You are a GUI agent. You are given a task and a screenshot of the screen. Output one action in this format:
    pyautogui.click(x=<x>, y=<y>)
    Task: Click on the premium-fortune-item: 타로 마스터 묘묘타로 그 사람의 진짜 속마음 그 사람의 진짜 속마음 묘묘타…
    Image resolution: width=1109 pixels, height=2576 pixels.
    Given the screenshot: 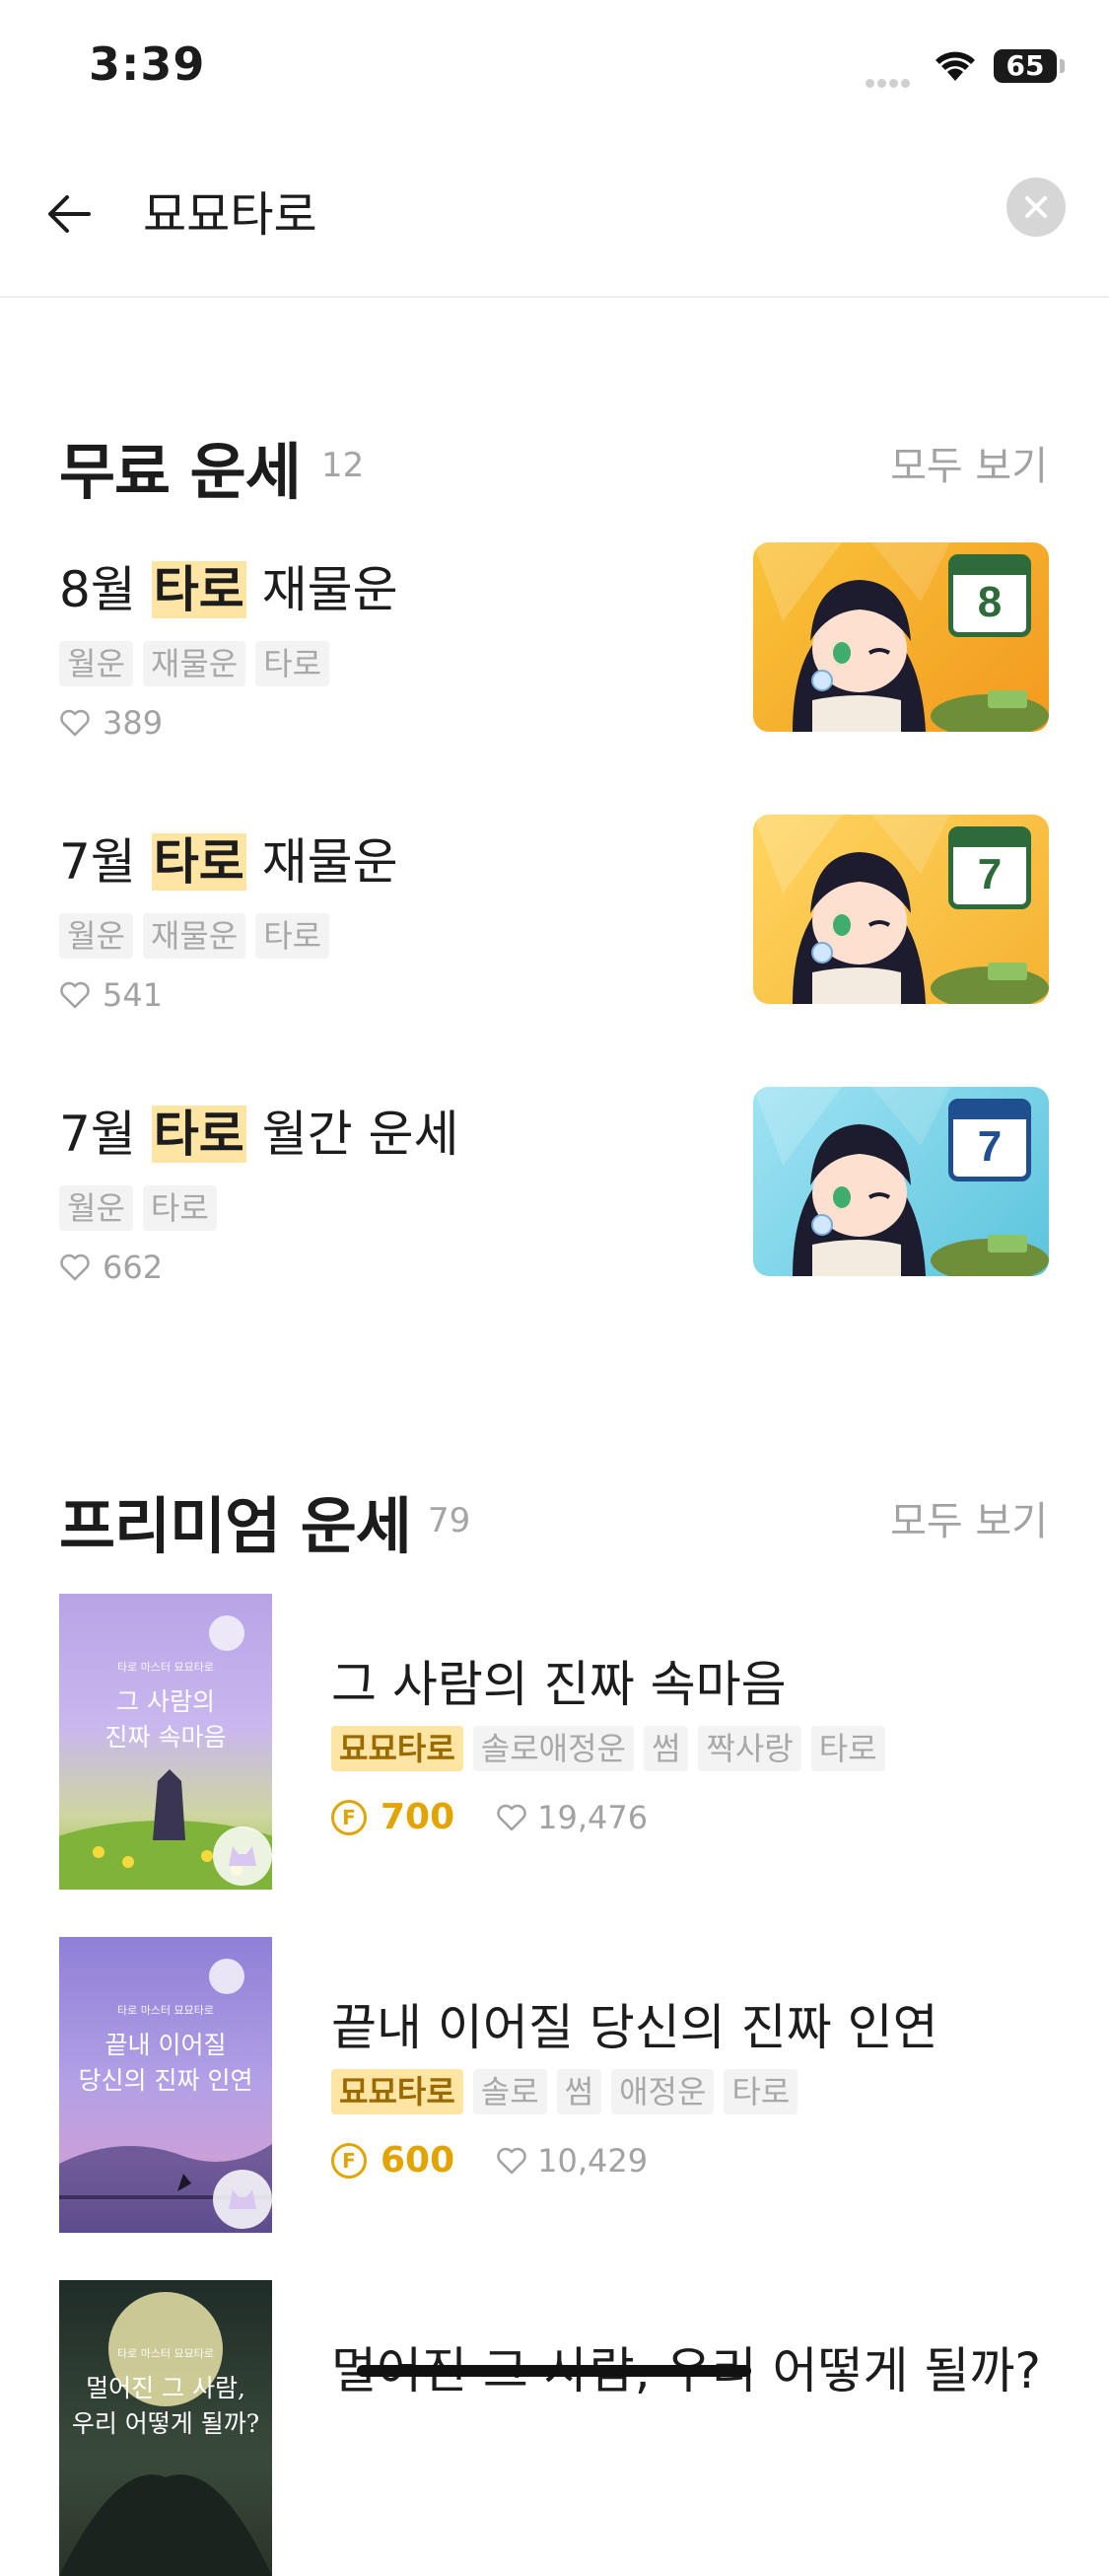 What is the action you would take?
    pyautogui.click(x=555, y=1742)
    